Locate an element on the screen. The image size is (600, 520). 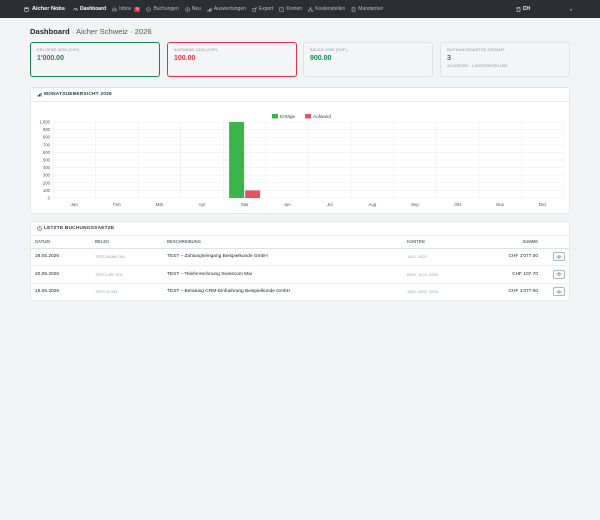
kpi-aufwand: Aufwand 2026 (CHF) 100.00 is located at coordinates (232, 59).